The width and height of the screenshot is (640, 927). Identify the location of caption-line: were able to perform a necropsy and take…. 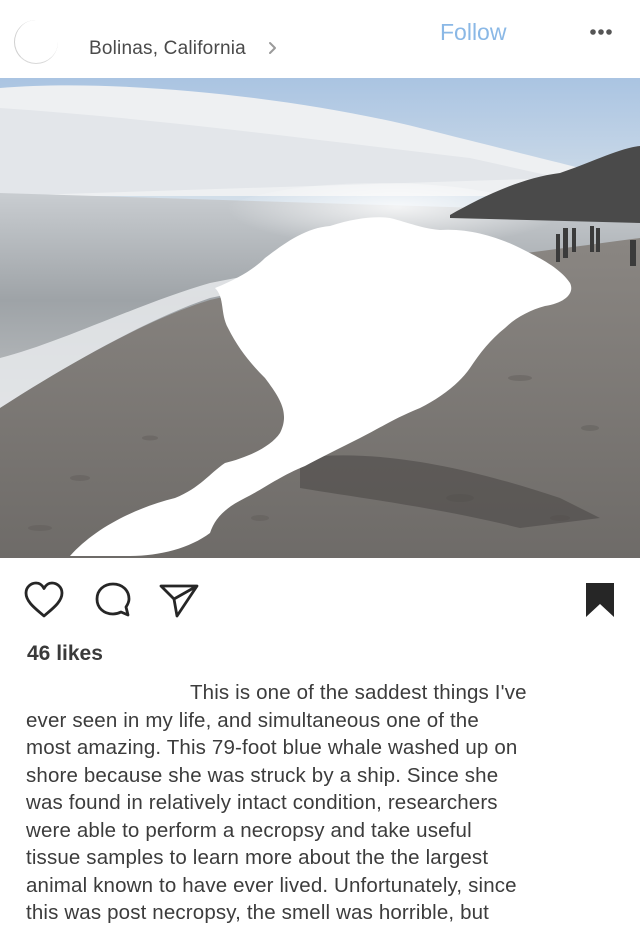
(249, 830).